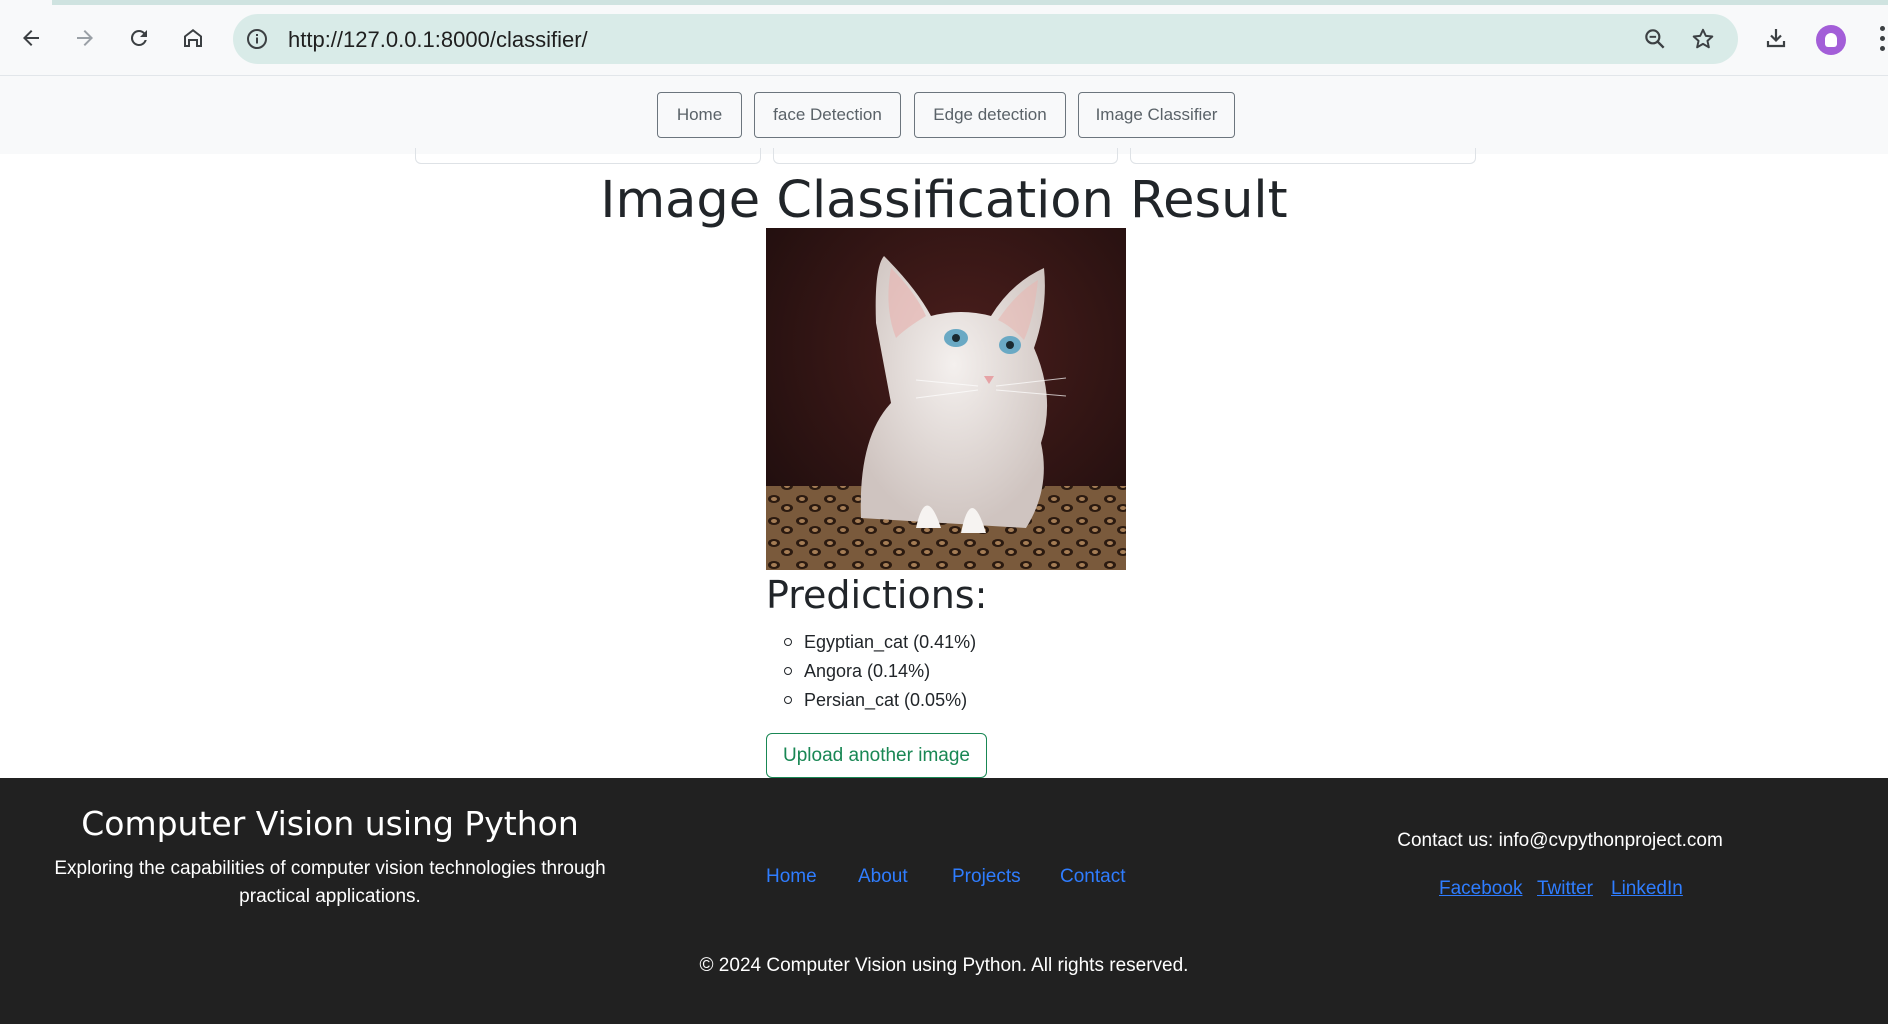 The width and height of the screenshot is (1888, 1024). Describe the element at coordinates (1156, 115) in the screenshot. I see `nav-image-classifier-button: Image Classifier` at that location.